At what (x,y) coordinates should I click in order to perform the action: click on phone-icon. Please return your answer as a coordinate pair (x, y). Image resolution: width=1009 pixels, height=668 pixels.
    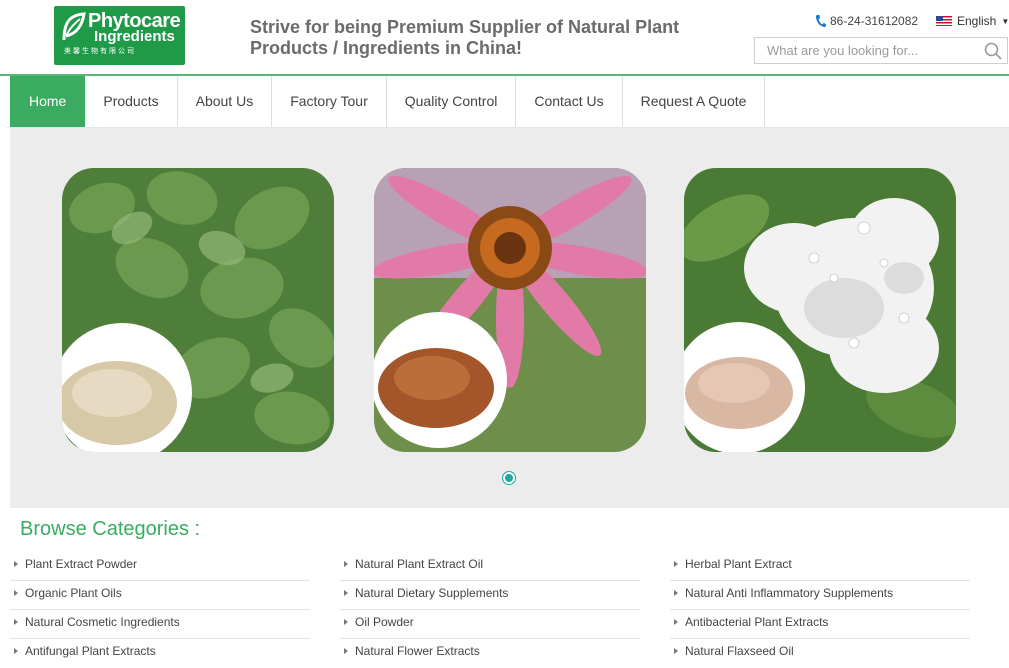
    Looking at the image, I should click on (821, 21).